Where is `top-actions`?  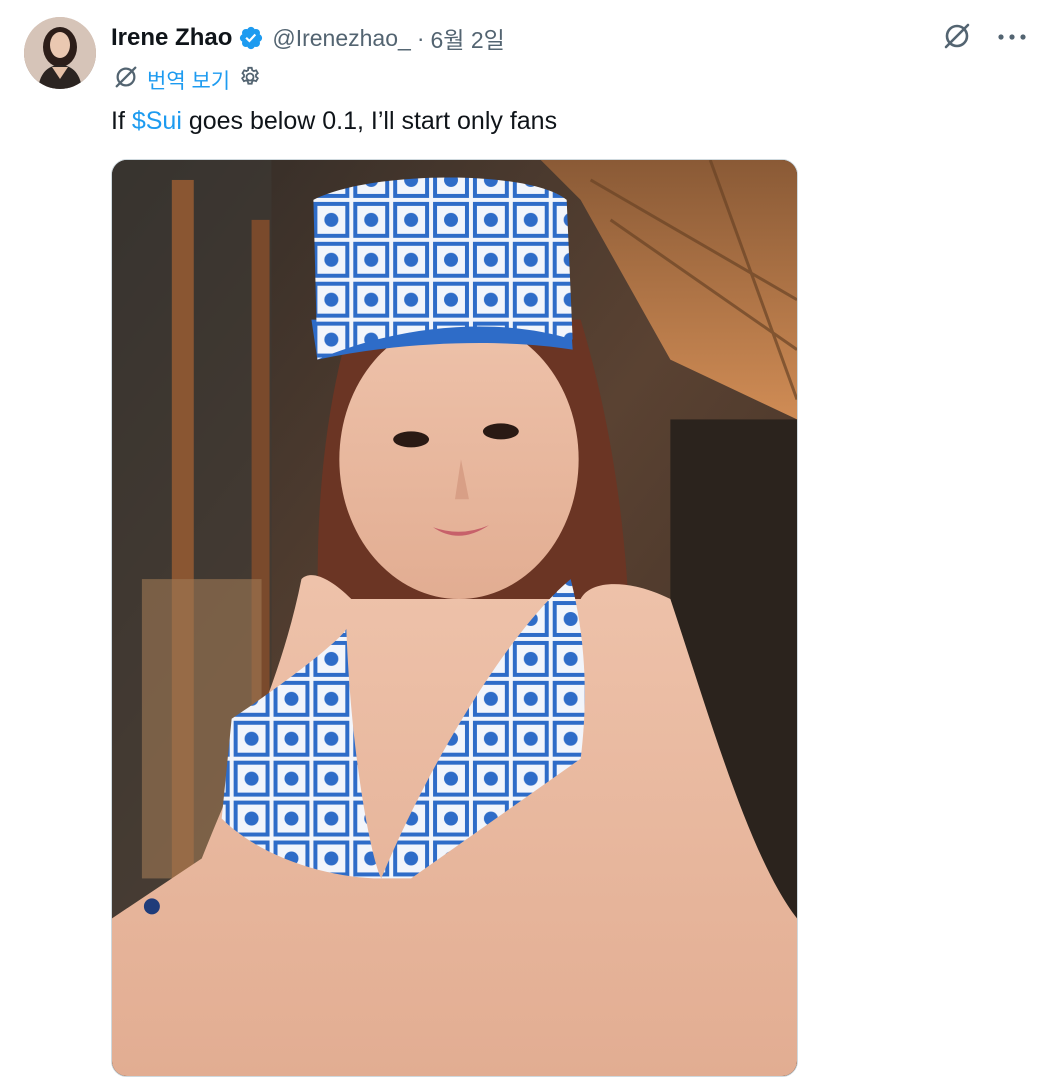
top-actions is located at coordinates (984, 38).